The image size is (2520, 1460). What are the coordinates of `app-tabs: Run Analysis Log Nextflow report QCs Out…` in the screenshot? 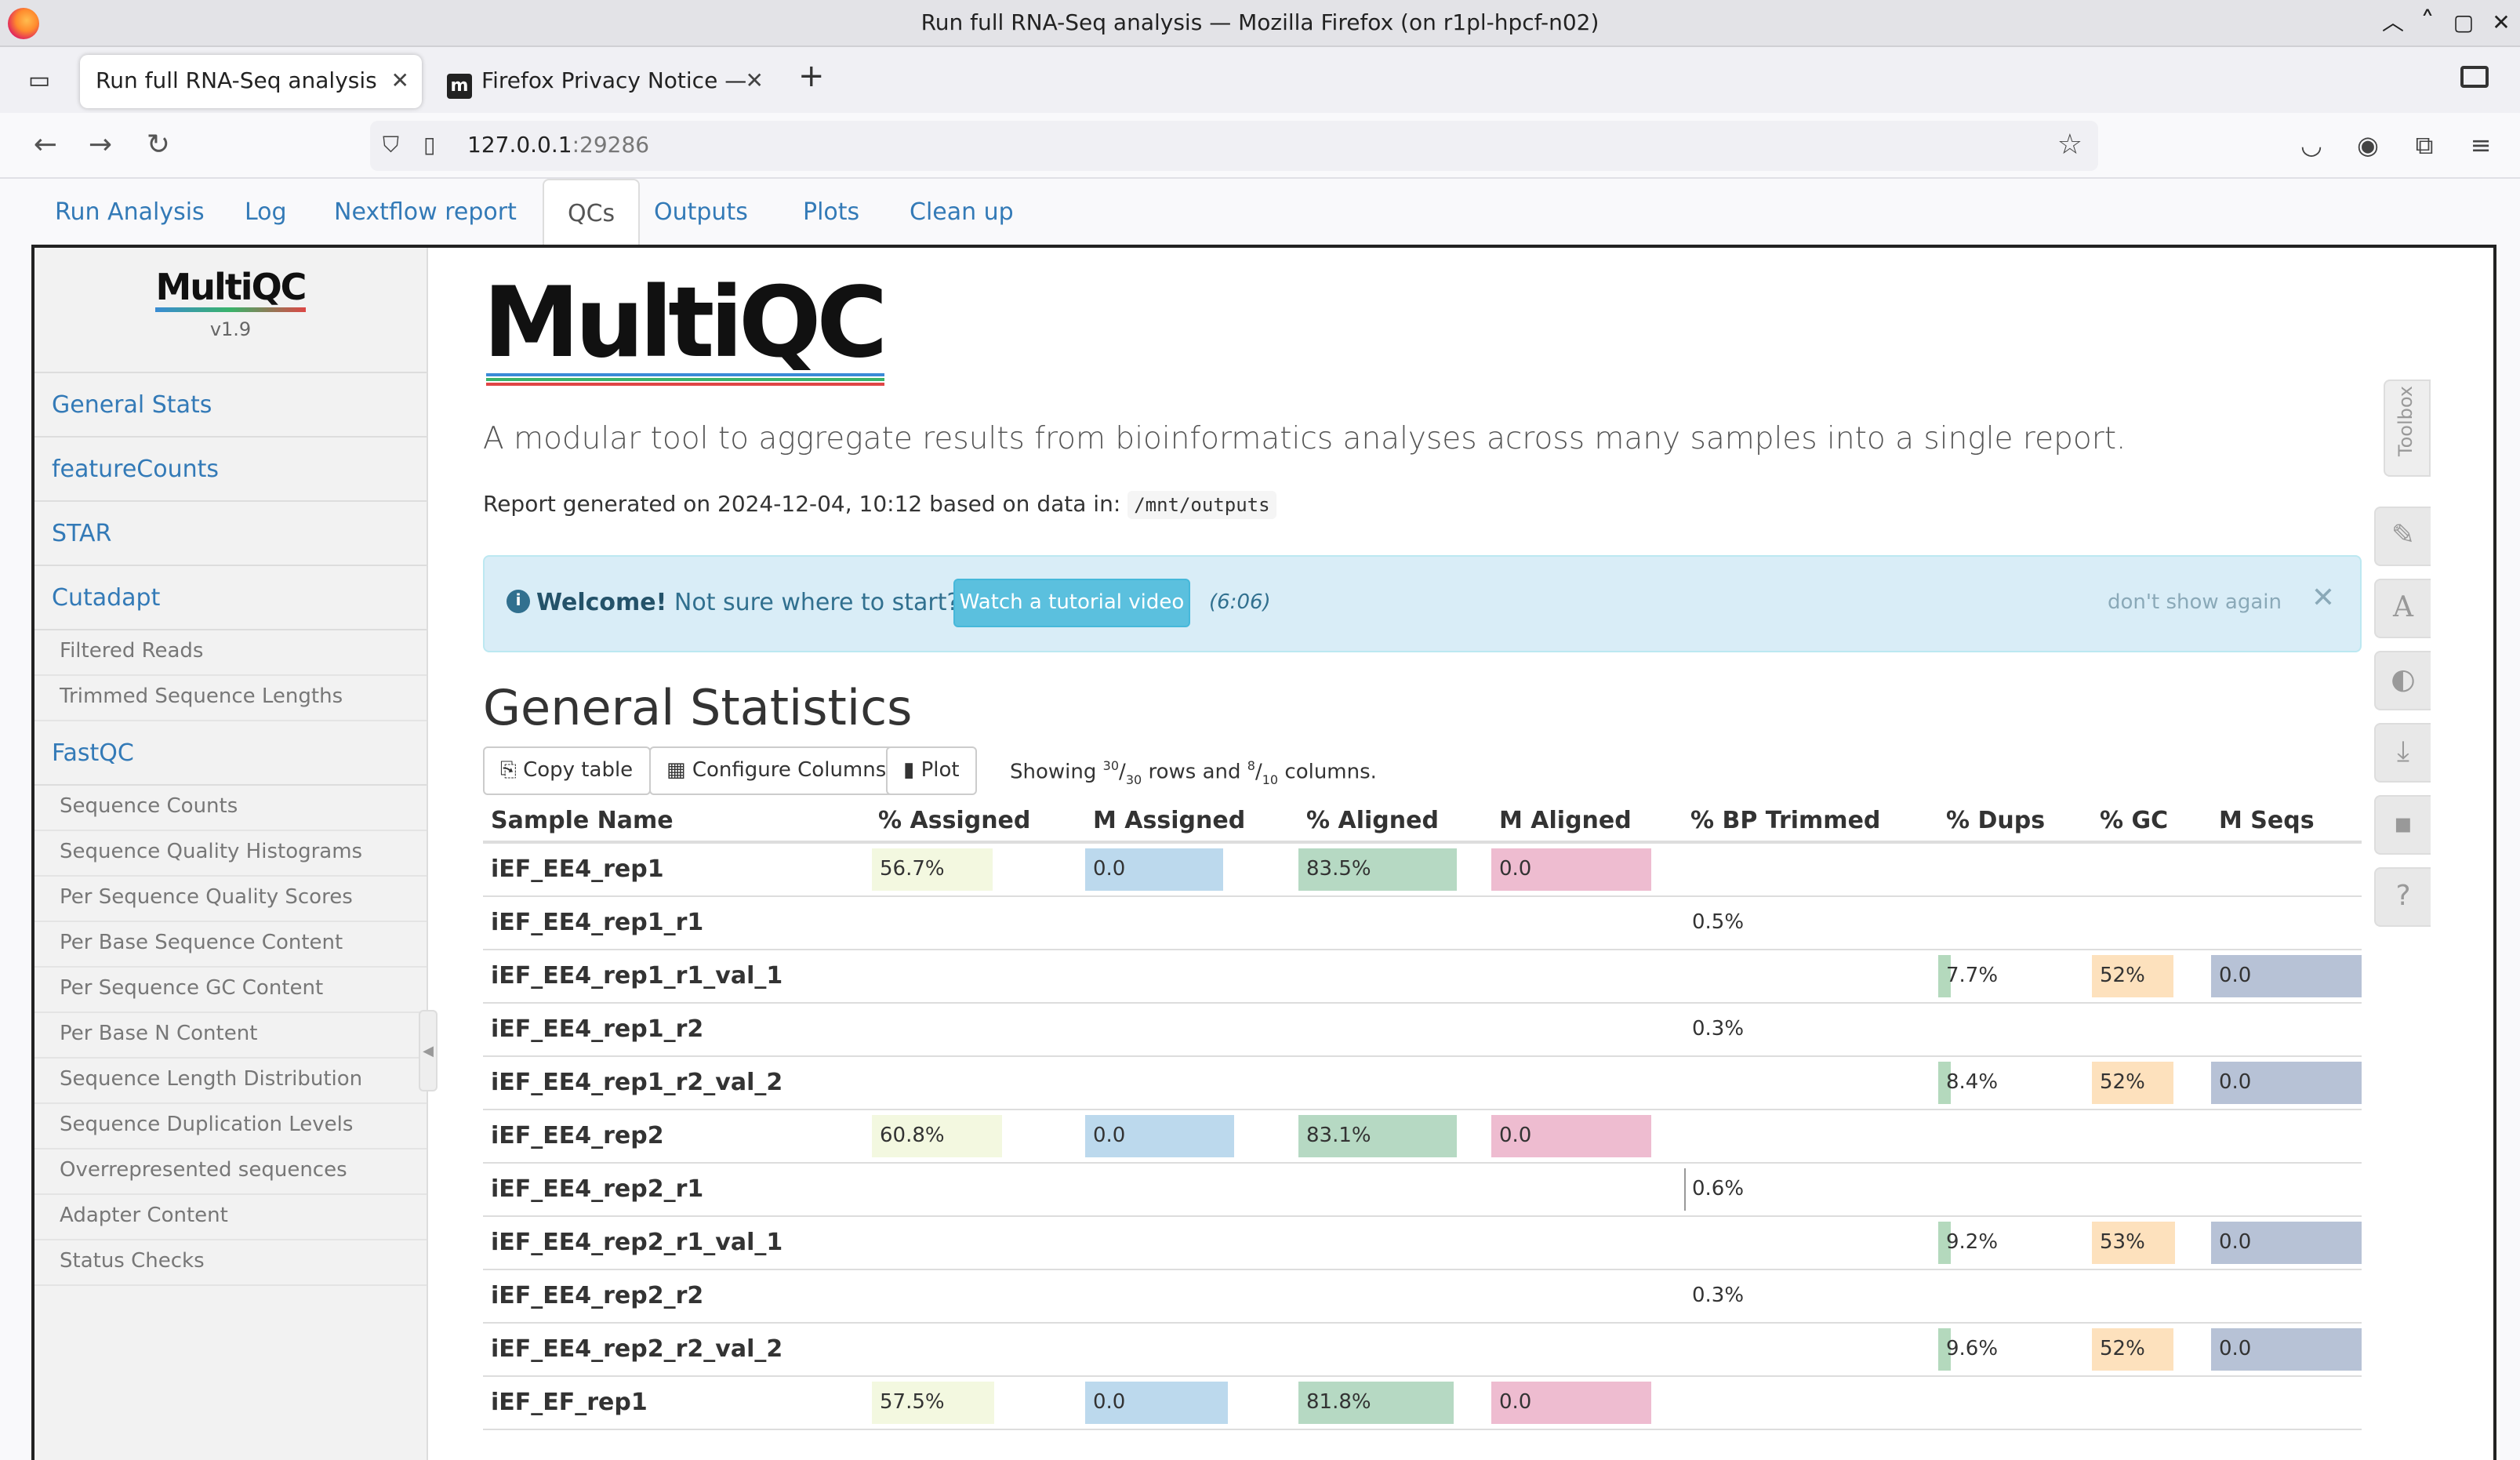 It's located at (1263, 213).